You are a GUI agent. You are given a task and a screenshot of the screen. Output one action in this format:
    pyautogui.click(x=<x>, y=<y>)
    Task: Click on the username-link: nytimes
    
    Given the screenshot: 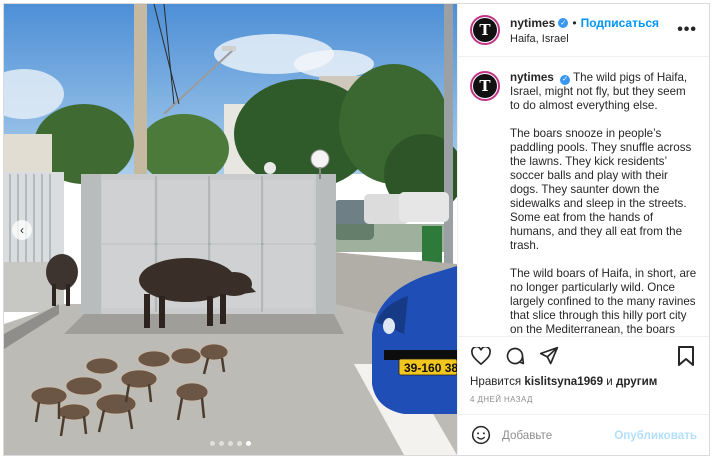 What is the action you would take?
    pyautogui.click(x=532, y=23)
    